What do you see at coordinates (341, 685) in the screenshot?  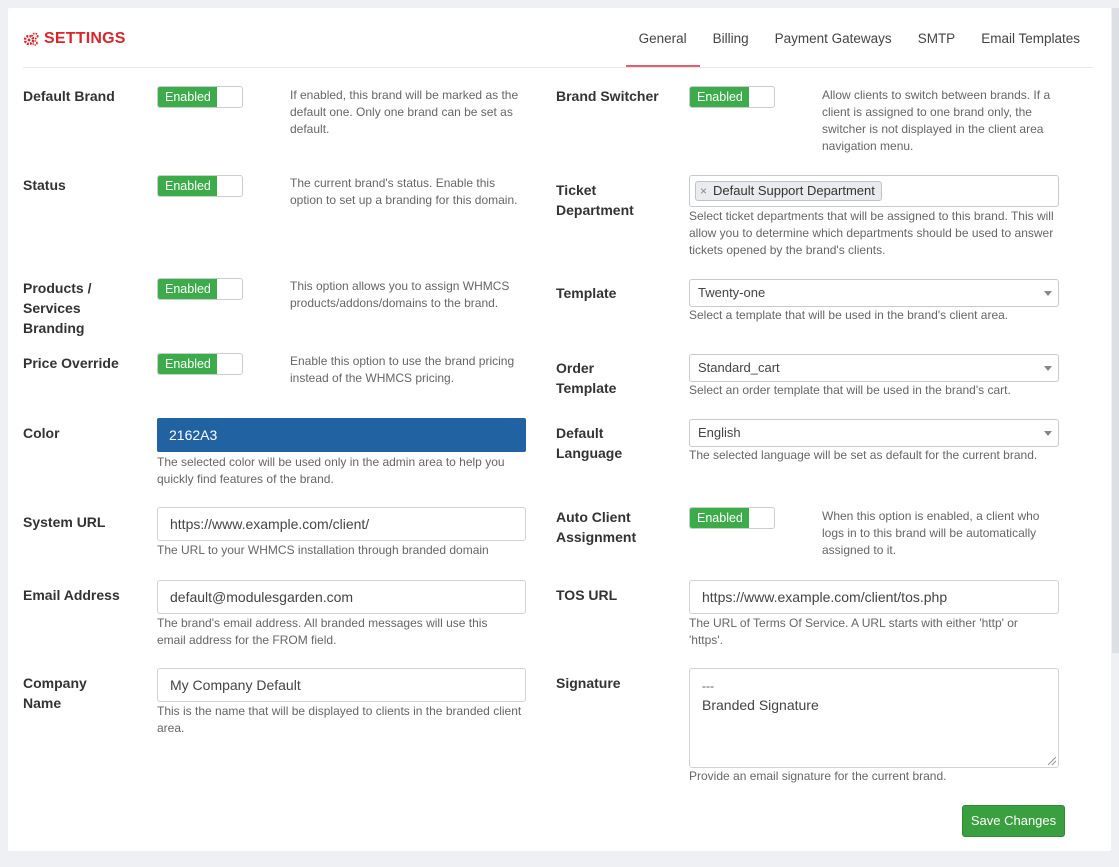 I see `company-name-input` at bounding box center [341, 685].